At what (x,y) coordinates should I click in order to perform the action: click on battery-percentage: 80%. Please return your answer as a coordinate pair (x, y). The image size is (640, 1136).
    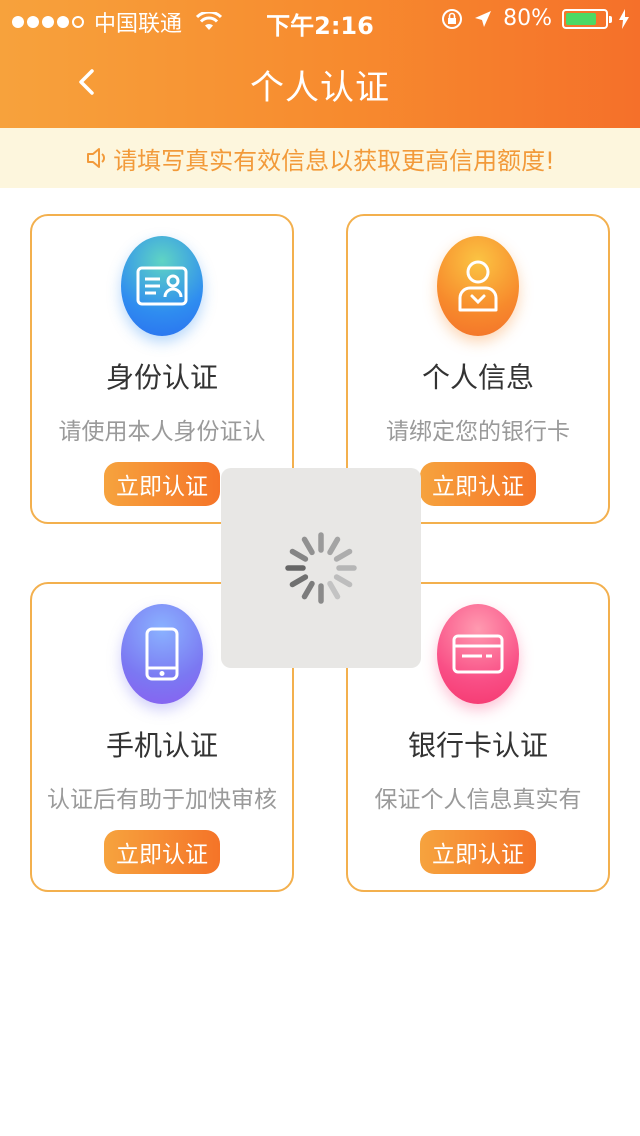
    Looking at the image, I should click on (527, 18).